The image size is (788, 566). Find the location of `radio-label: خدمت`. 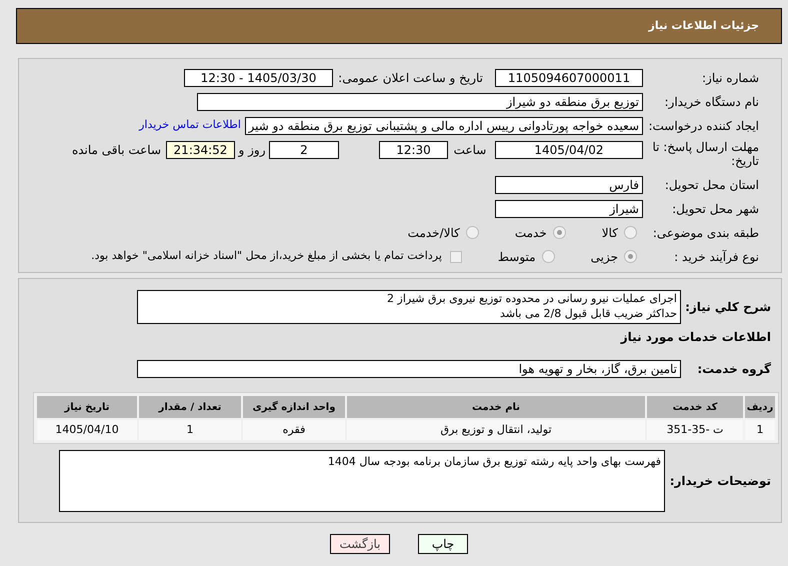

radio-label: خدمت is located at coordinates (530, 233).